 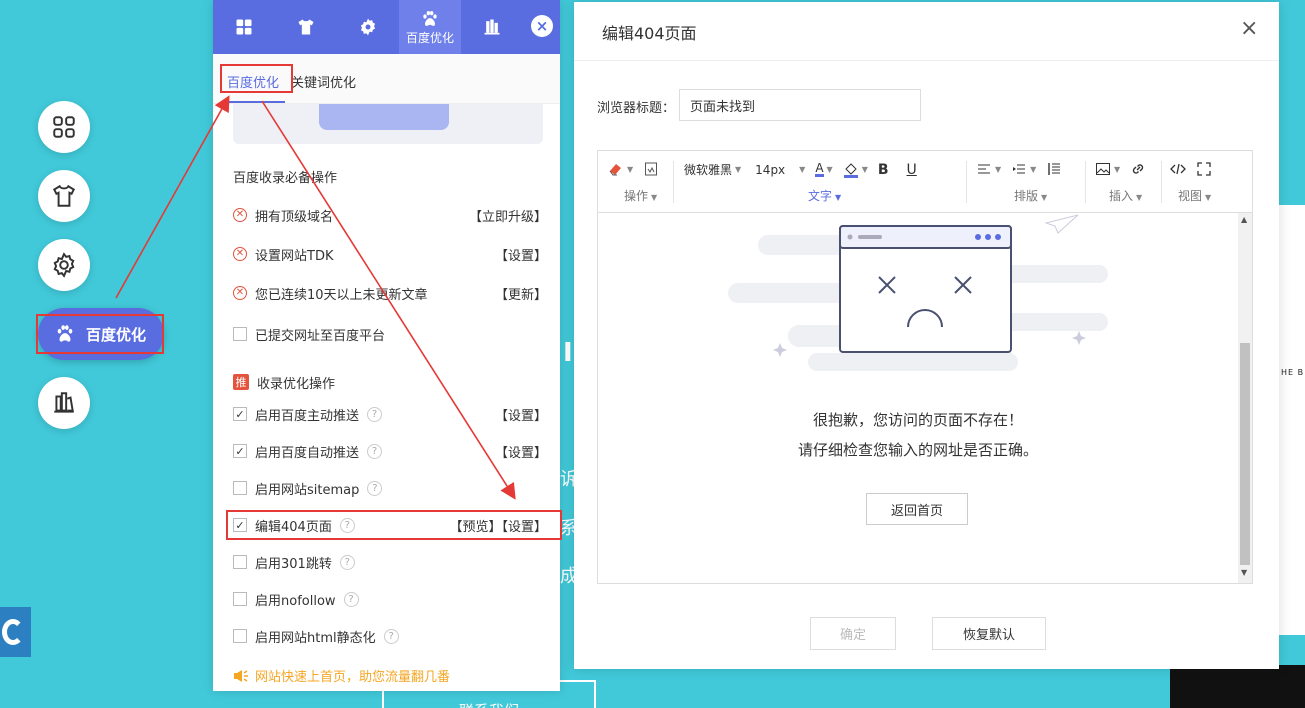 What do you see at coordinates (390, 414) in the screenshot?
I see `option-row: ✓ 启用百度主动推送 ? 【设置】` at bounding box center [390, 414].